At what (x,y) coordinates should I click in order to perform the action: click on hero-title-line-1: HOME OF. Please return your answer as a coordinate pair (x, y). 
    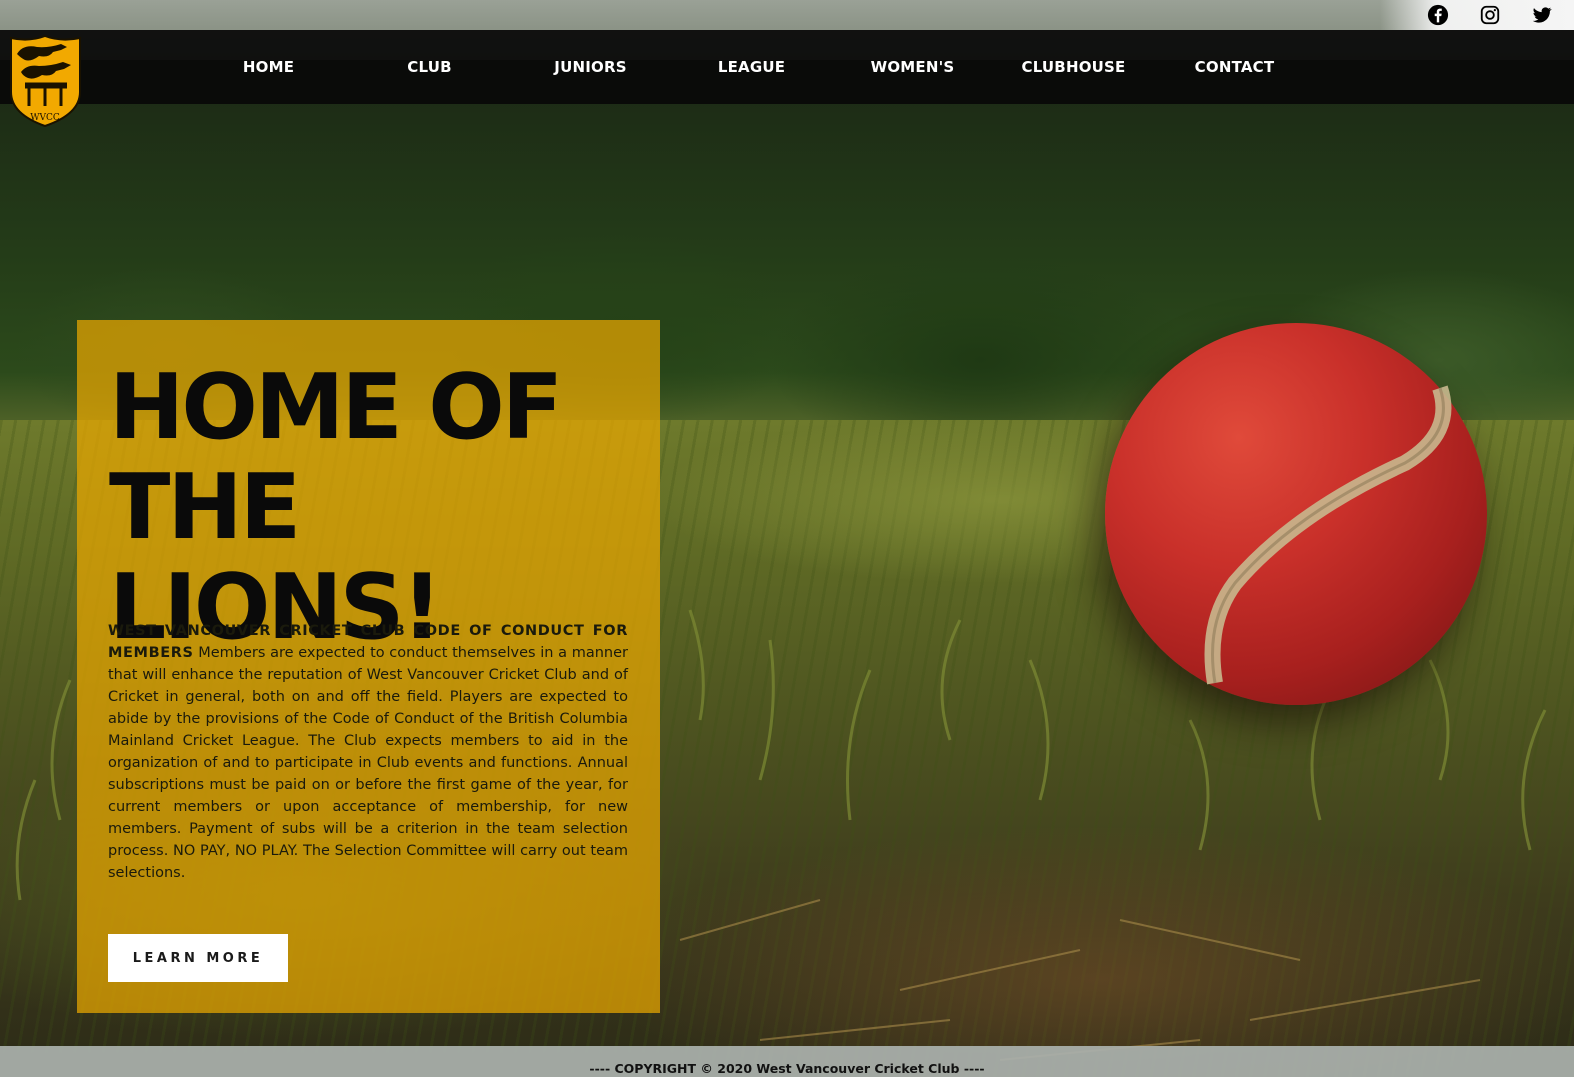
    Looking at the image, I should click on (336, 407).